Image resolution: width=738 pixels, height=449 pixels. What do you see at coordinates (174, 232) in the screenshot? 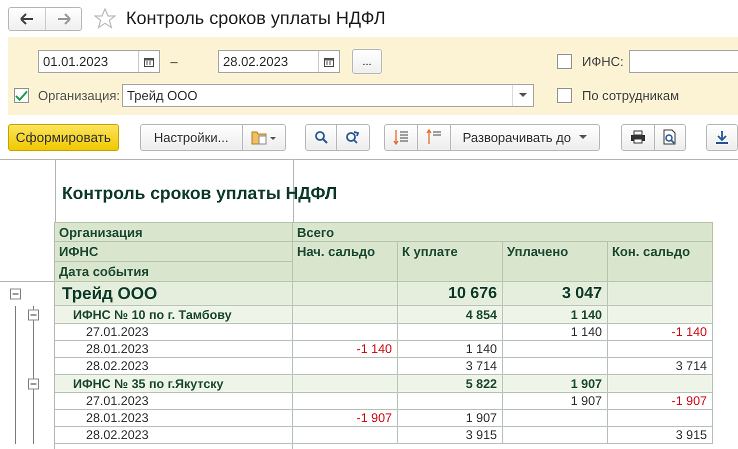
I see `column-header: Организация` at bounding box center [174, 232].